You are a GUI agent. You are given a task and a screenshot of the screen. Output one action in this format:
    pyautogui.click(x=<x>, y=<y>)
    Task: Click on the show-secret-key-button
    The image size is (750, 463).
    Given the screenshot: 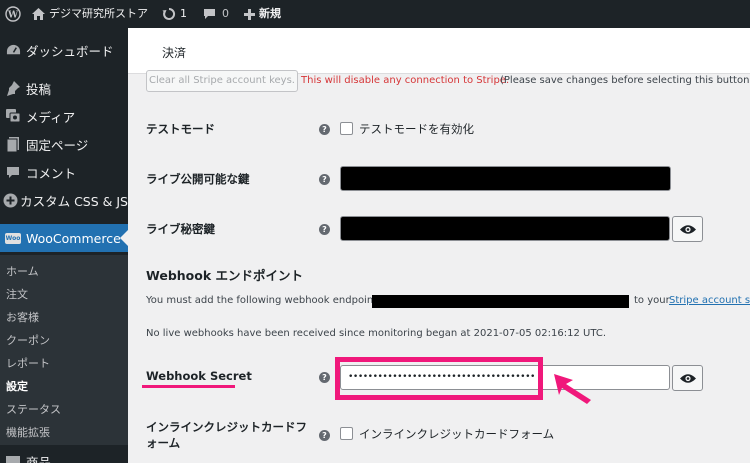 What is the action you would take?
    pyautogui.click(x=687, y=229)
    